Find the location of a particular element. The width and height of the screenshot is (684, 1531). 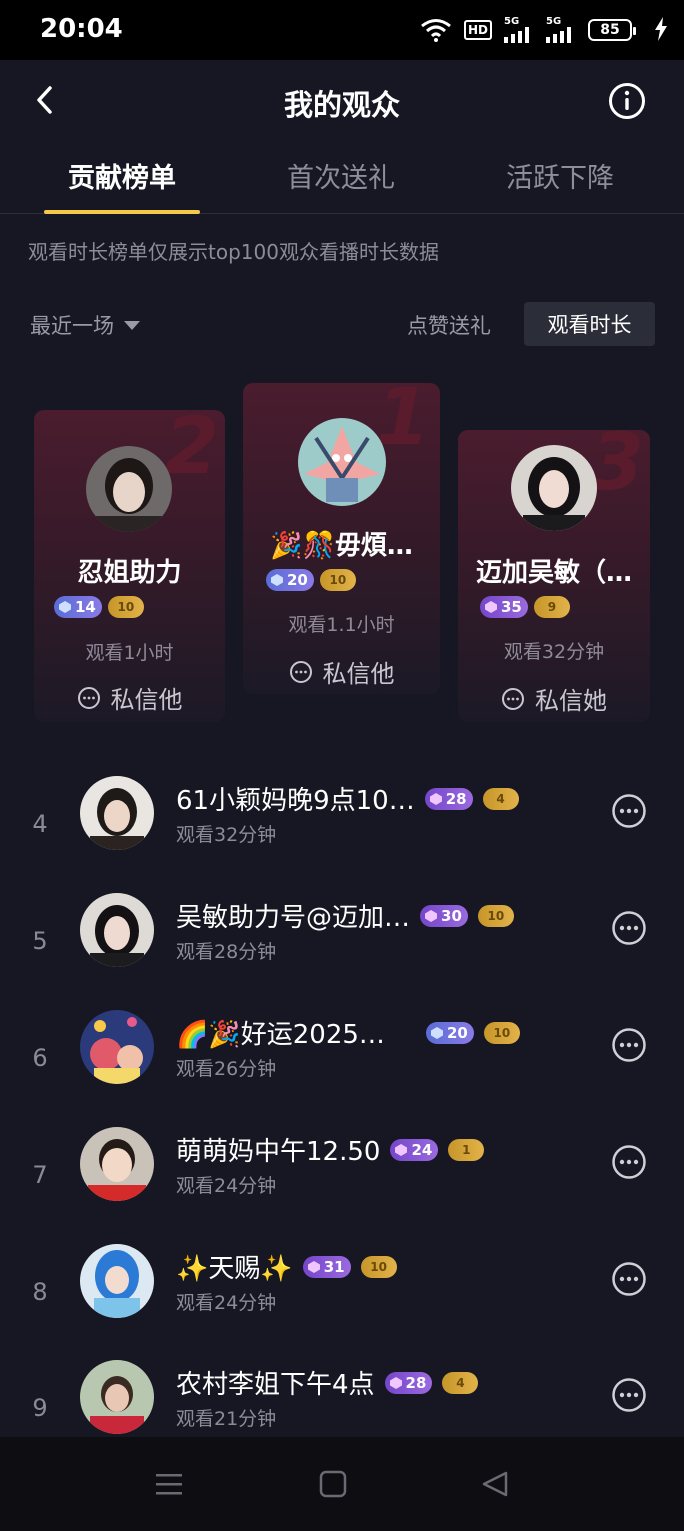

signal-icon-1: 5G is located at coordinates (519, 30).